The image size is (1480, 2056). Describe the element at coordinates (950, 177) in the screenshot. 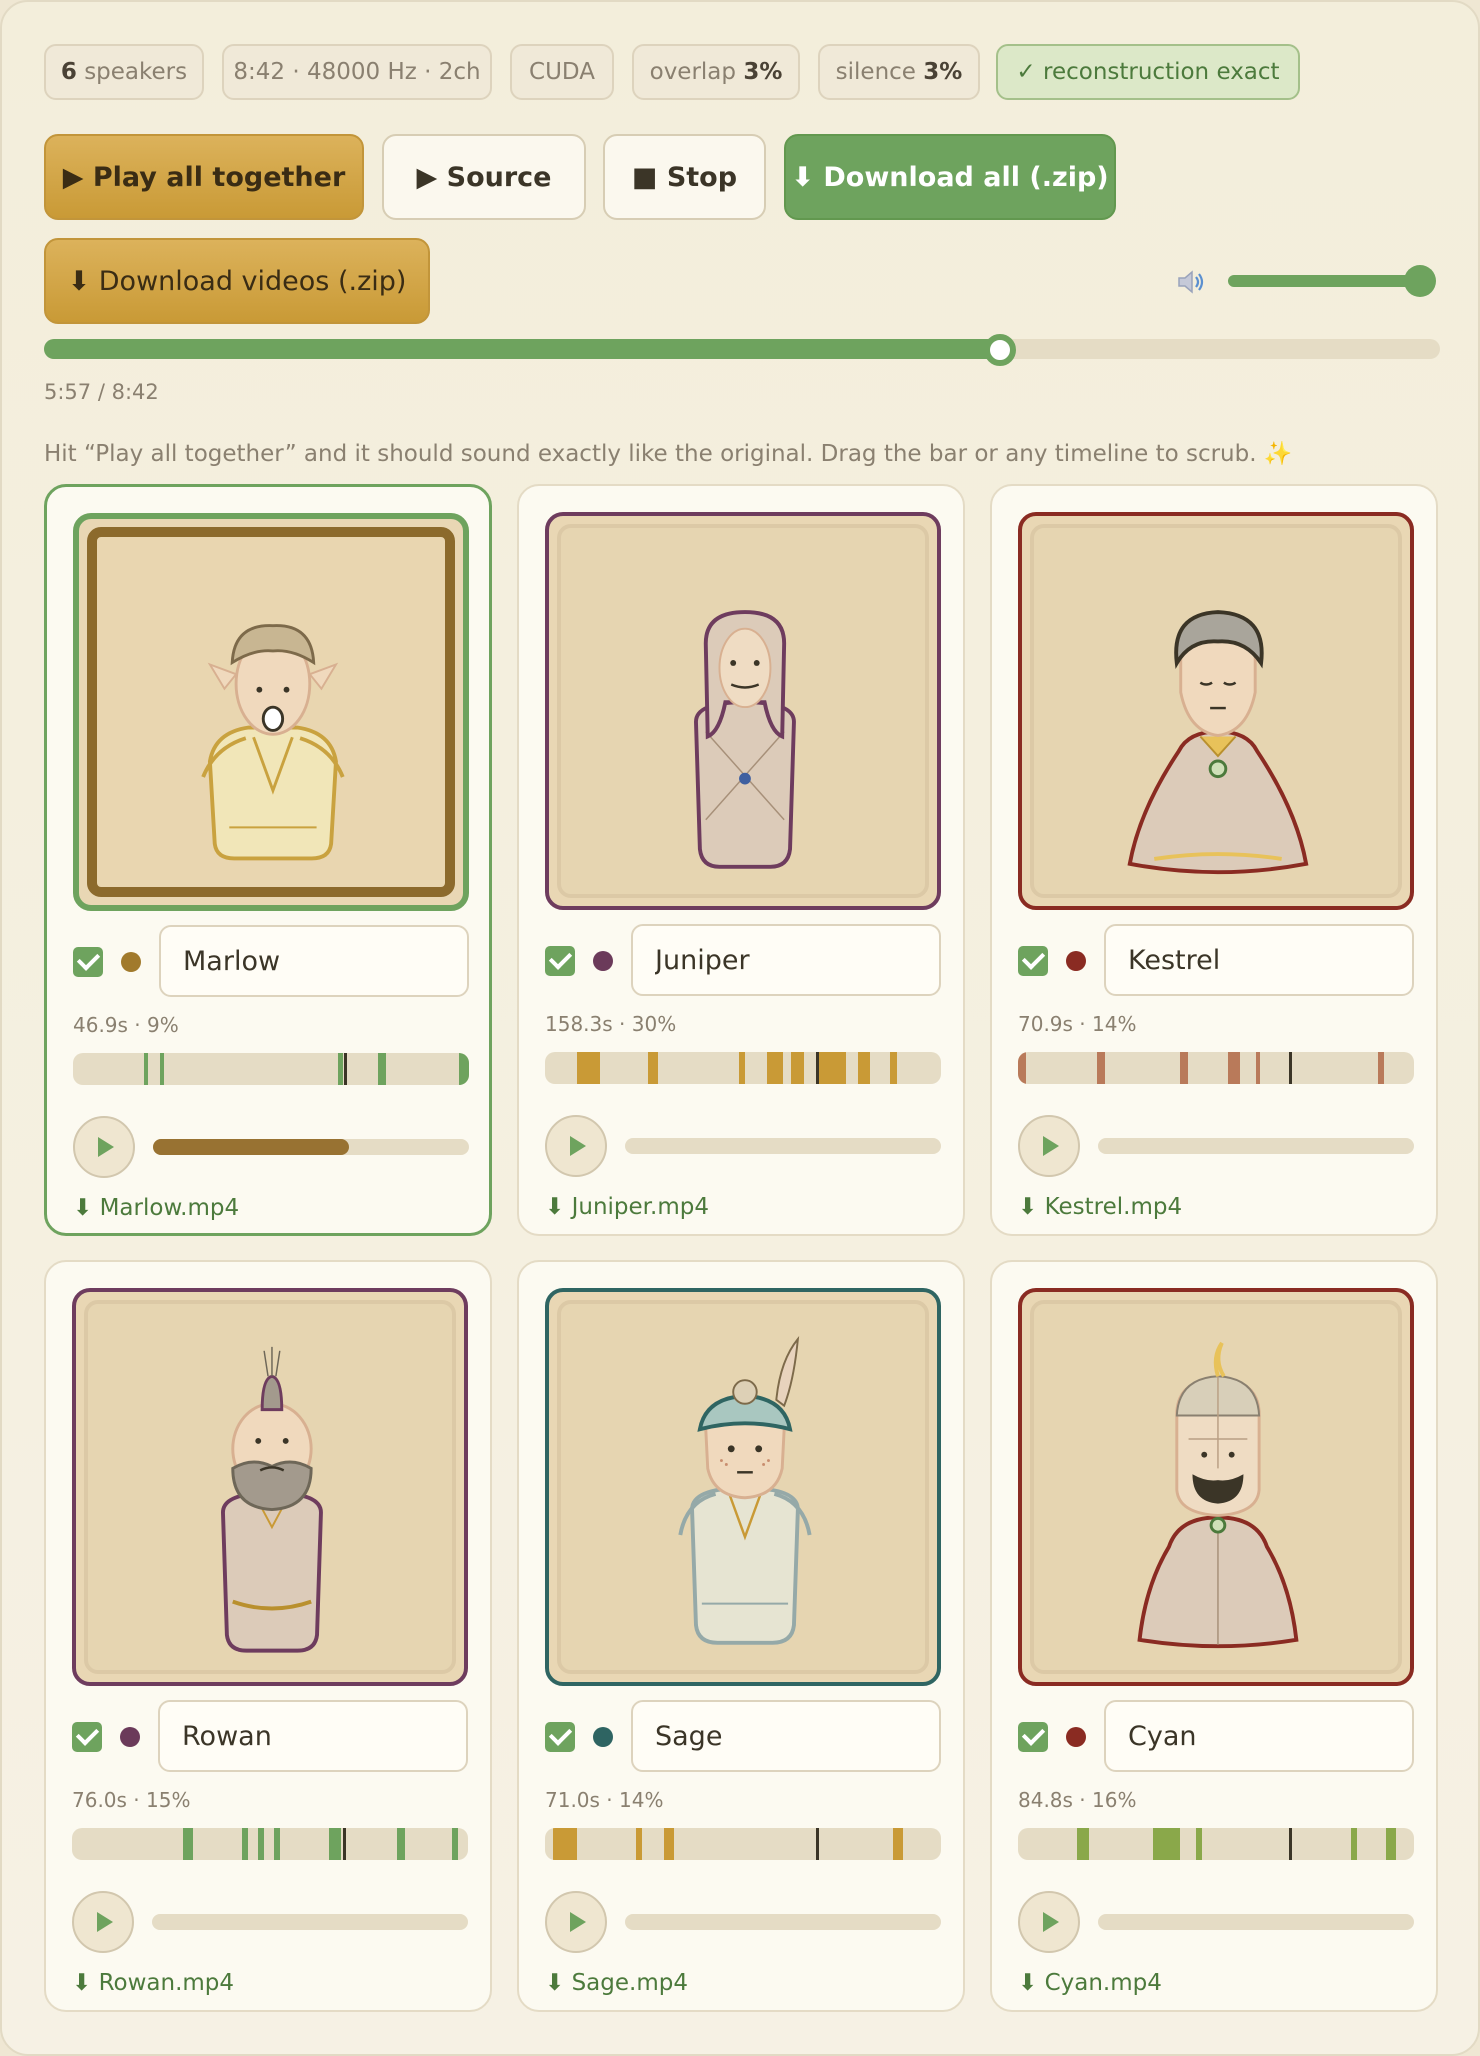

I see `download-all-button: ⬇ Download all (.zip)` at that location.